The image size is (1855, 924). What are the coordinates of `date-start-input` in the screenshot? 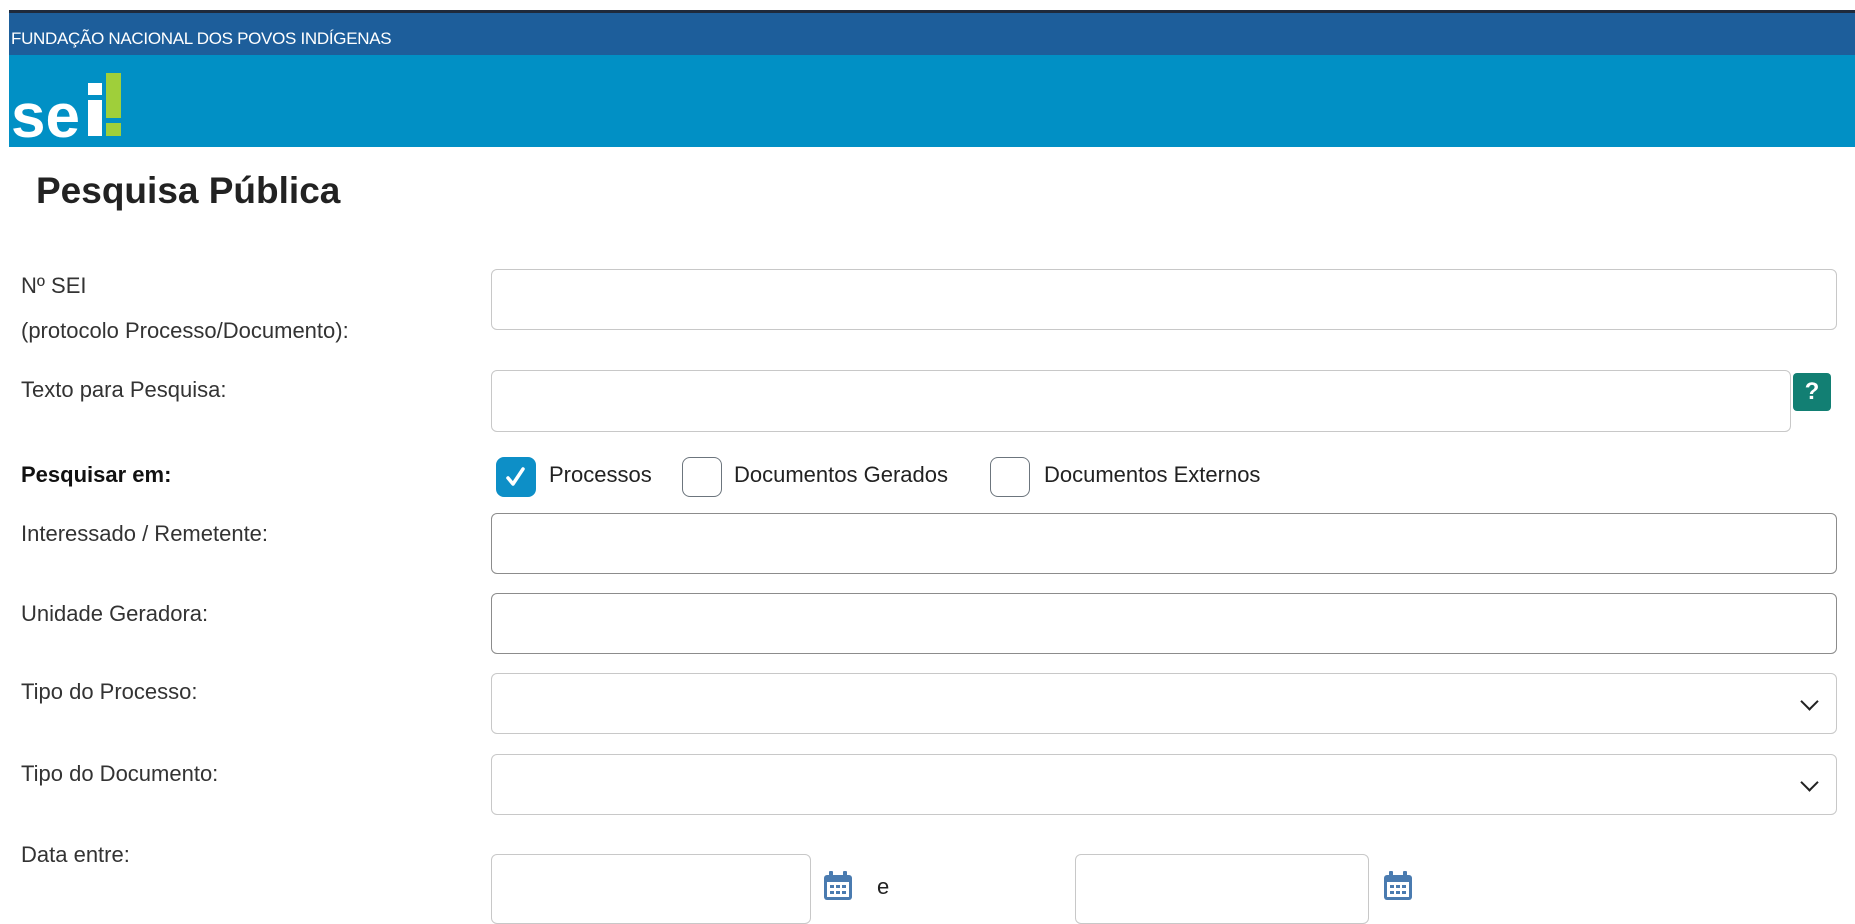 It's located at (651, 889).